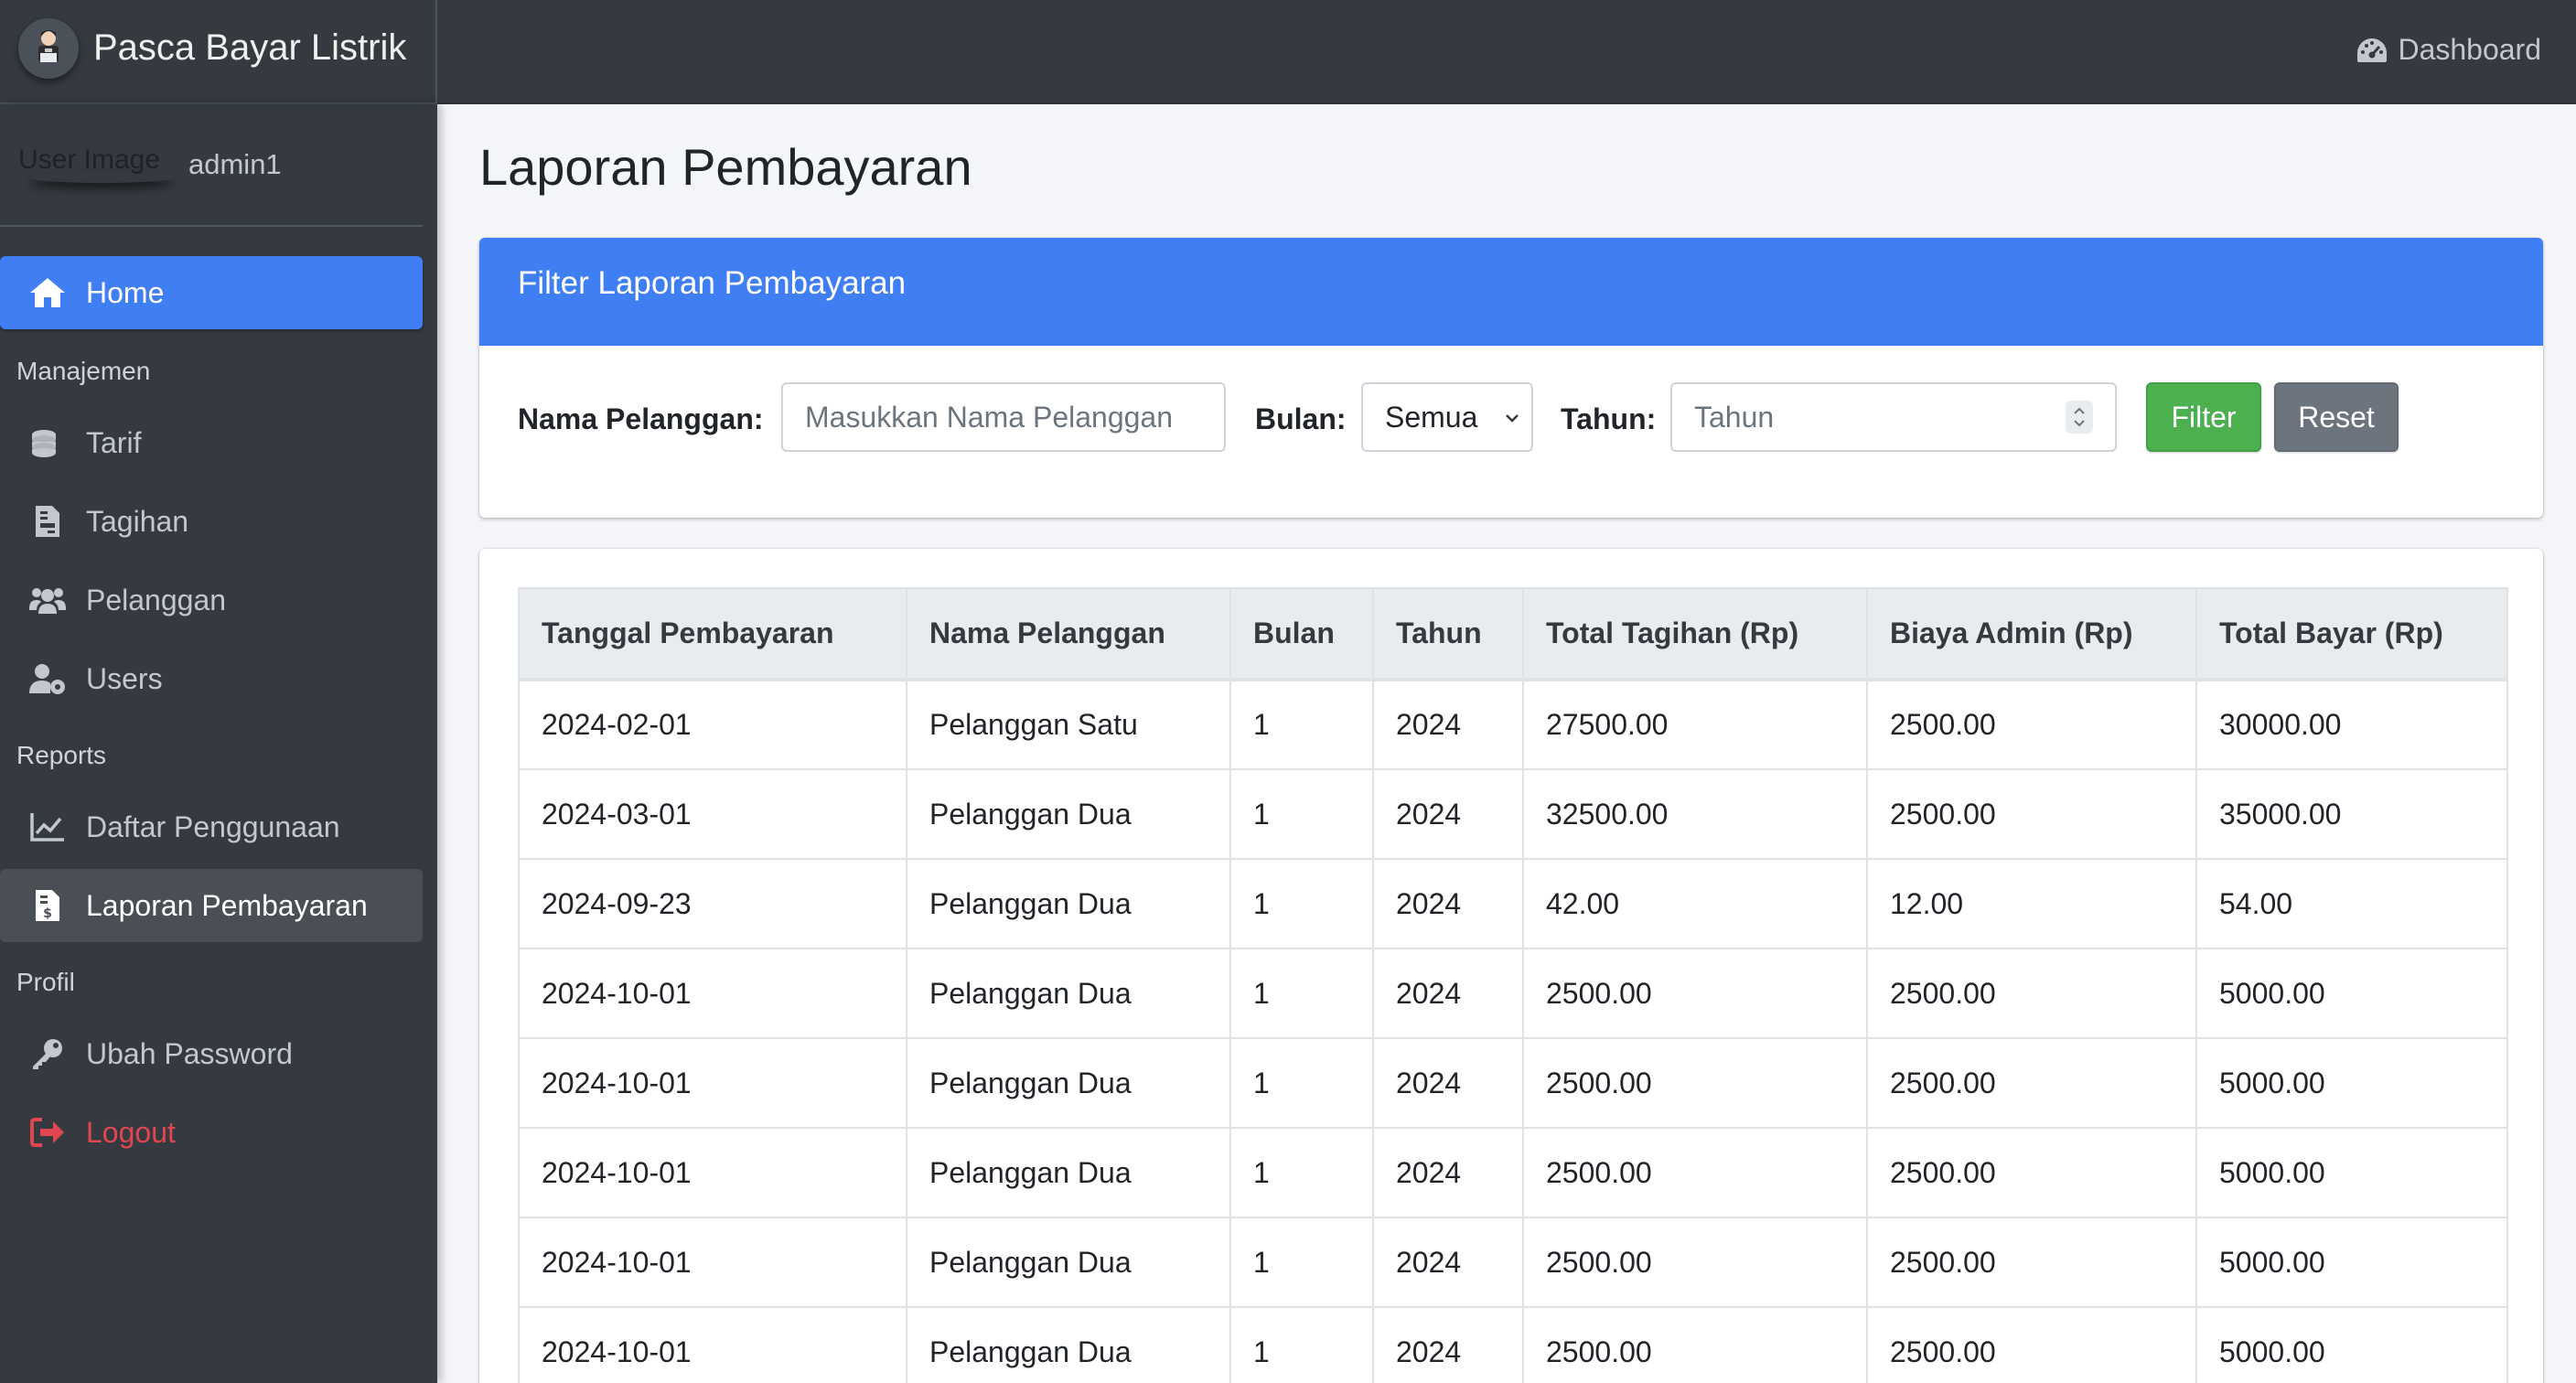 Image resolution: width=2576 pixels, height=1383 pixels. I want to click on bulan-select: Semua, so click(1447, 417).